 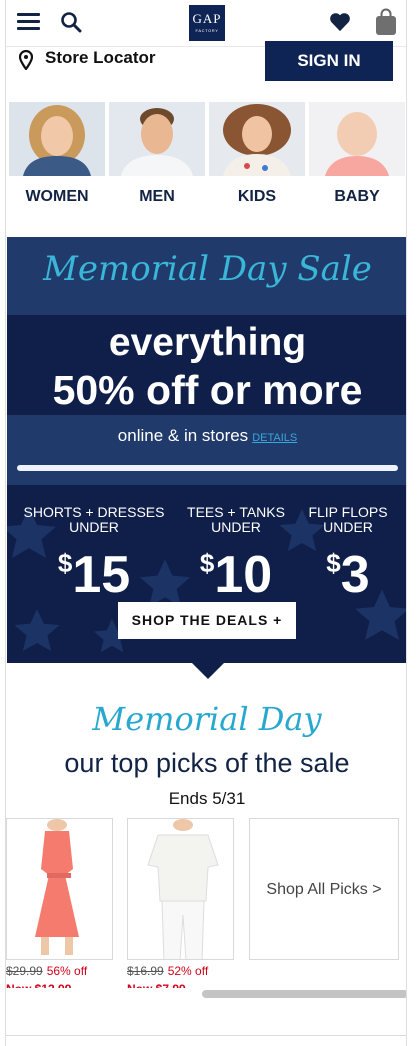 What do you see at coordinates (37, 630) in the screenshot?
I see `star-decoration-icon` at bounding box center [37, 630].